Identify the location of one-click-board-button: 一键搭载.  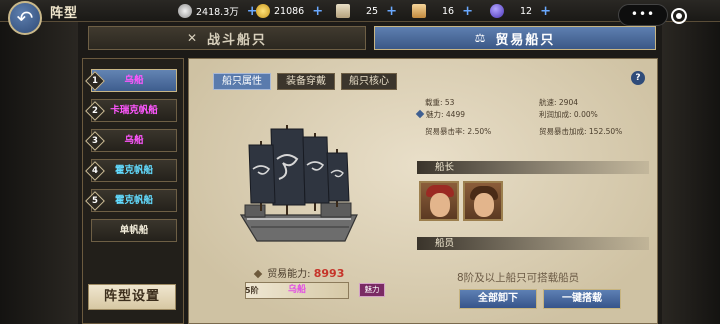
(582, 299).